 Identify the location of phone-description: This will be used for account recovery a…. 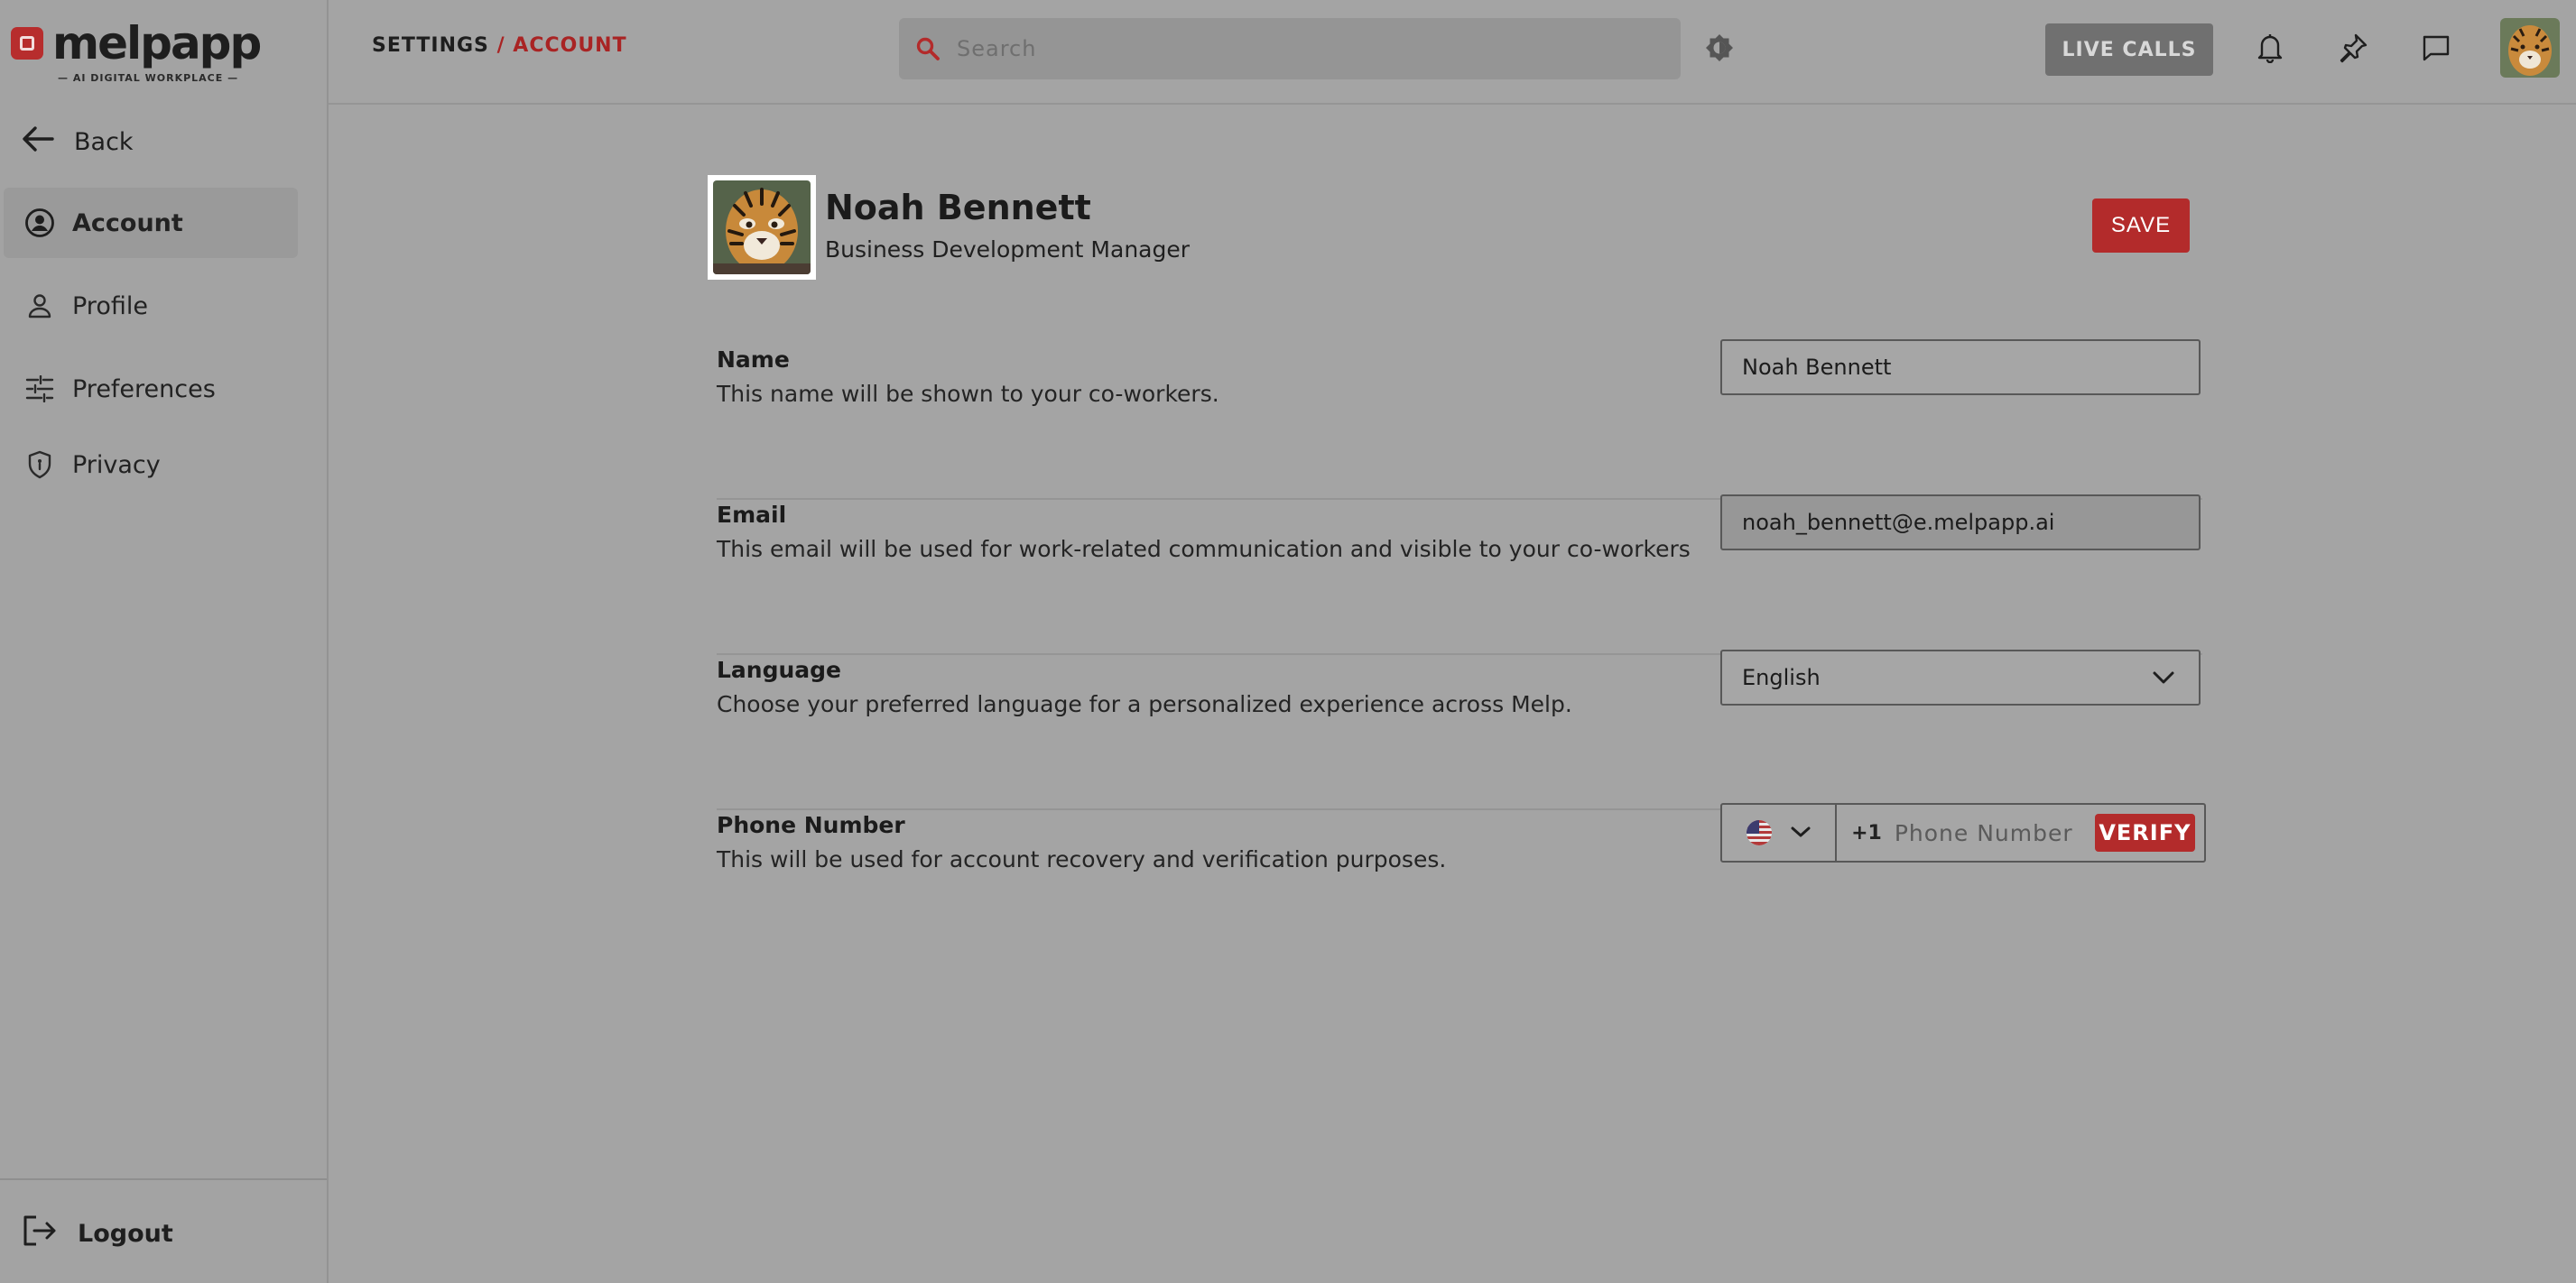
(1082, 859).